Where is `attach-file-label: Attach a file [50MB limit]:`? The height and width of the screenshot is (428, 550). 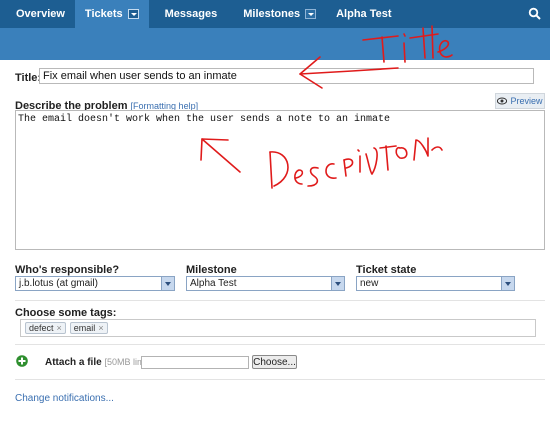
attach-file-label: Attach a file [50MB limit]: is located at coordinates (99, 362).